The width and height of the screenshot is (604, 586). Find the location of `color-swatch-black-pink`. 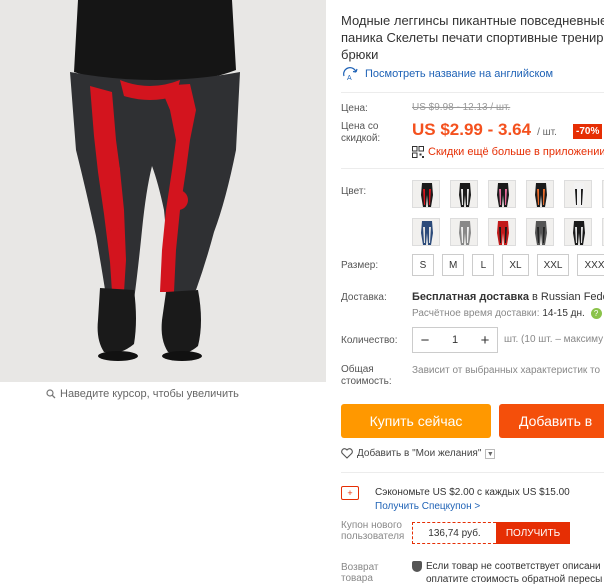

color-swatch-black-pink is located at coordinates (502, 194).